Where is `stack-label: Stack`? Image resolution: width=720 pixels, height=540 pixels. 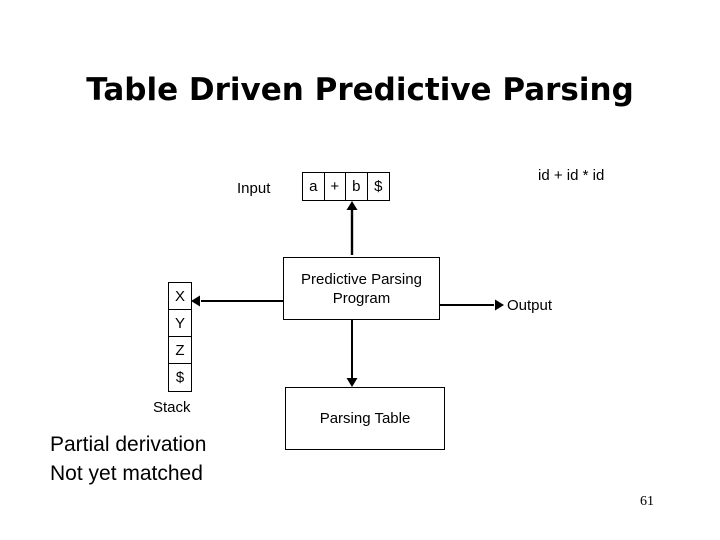 stack-label: Stack is located at coordinates (172, 407).